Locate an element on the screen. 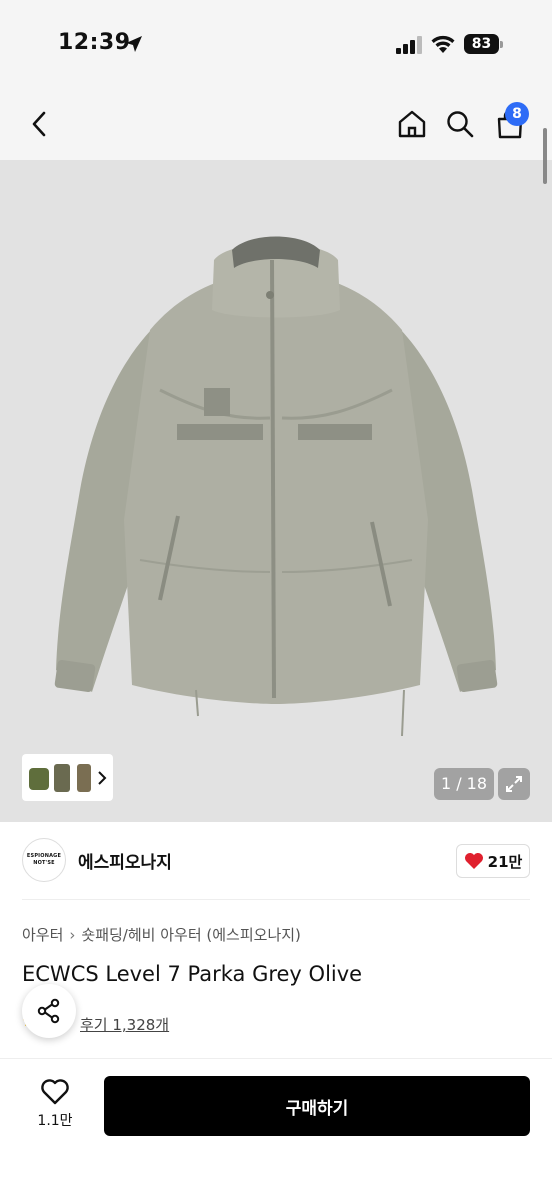 This screenshot has width=552, height=1200. cellular-signal-icon is located at coordinates (409, 45).